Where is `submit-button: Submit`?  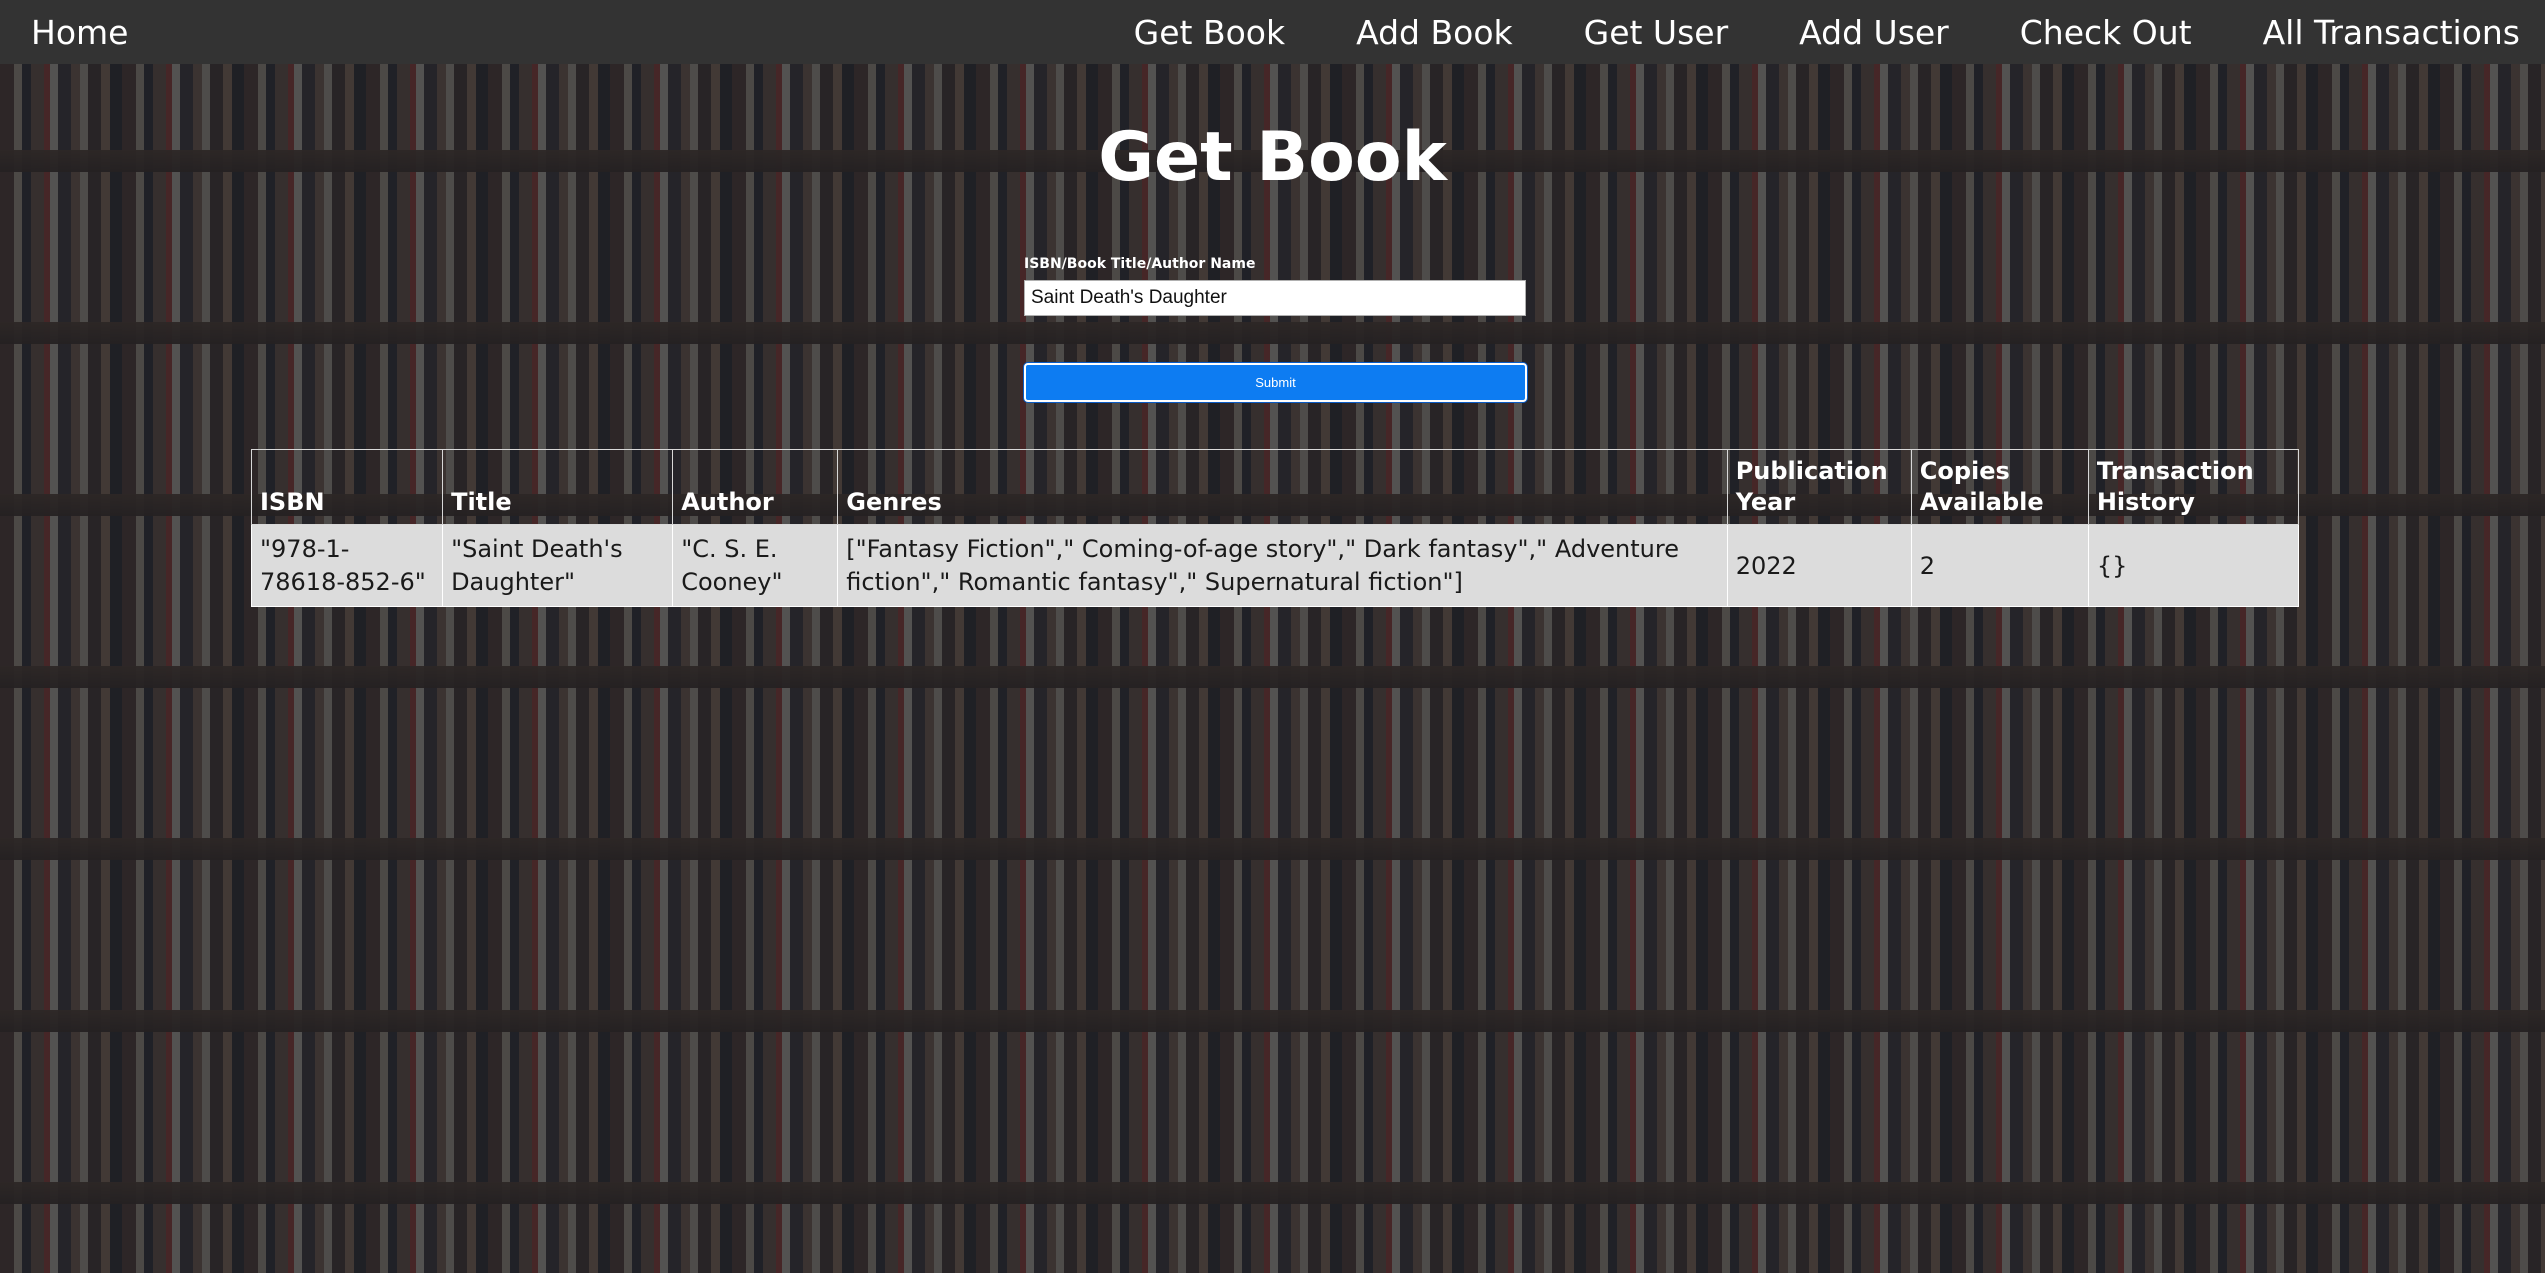
submit-button: Submit is located at coordinates (1275, 382).